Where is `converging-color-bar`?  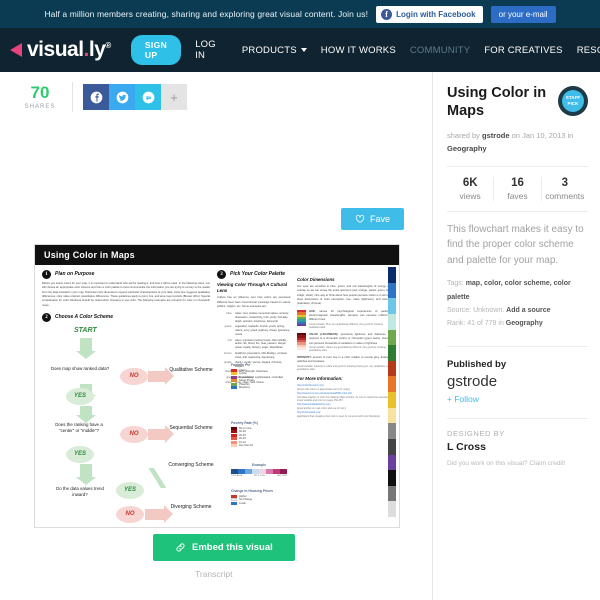 converging-color-bar is located at coordinates (259, 471).